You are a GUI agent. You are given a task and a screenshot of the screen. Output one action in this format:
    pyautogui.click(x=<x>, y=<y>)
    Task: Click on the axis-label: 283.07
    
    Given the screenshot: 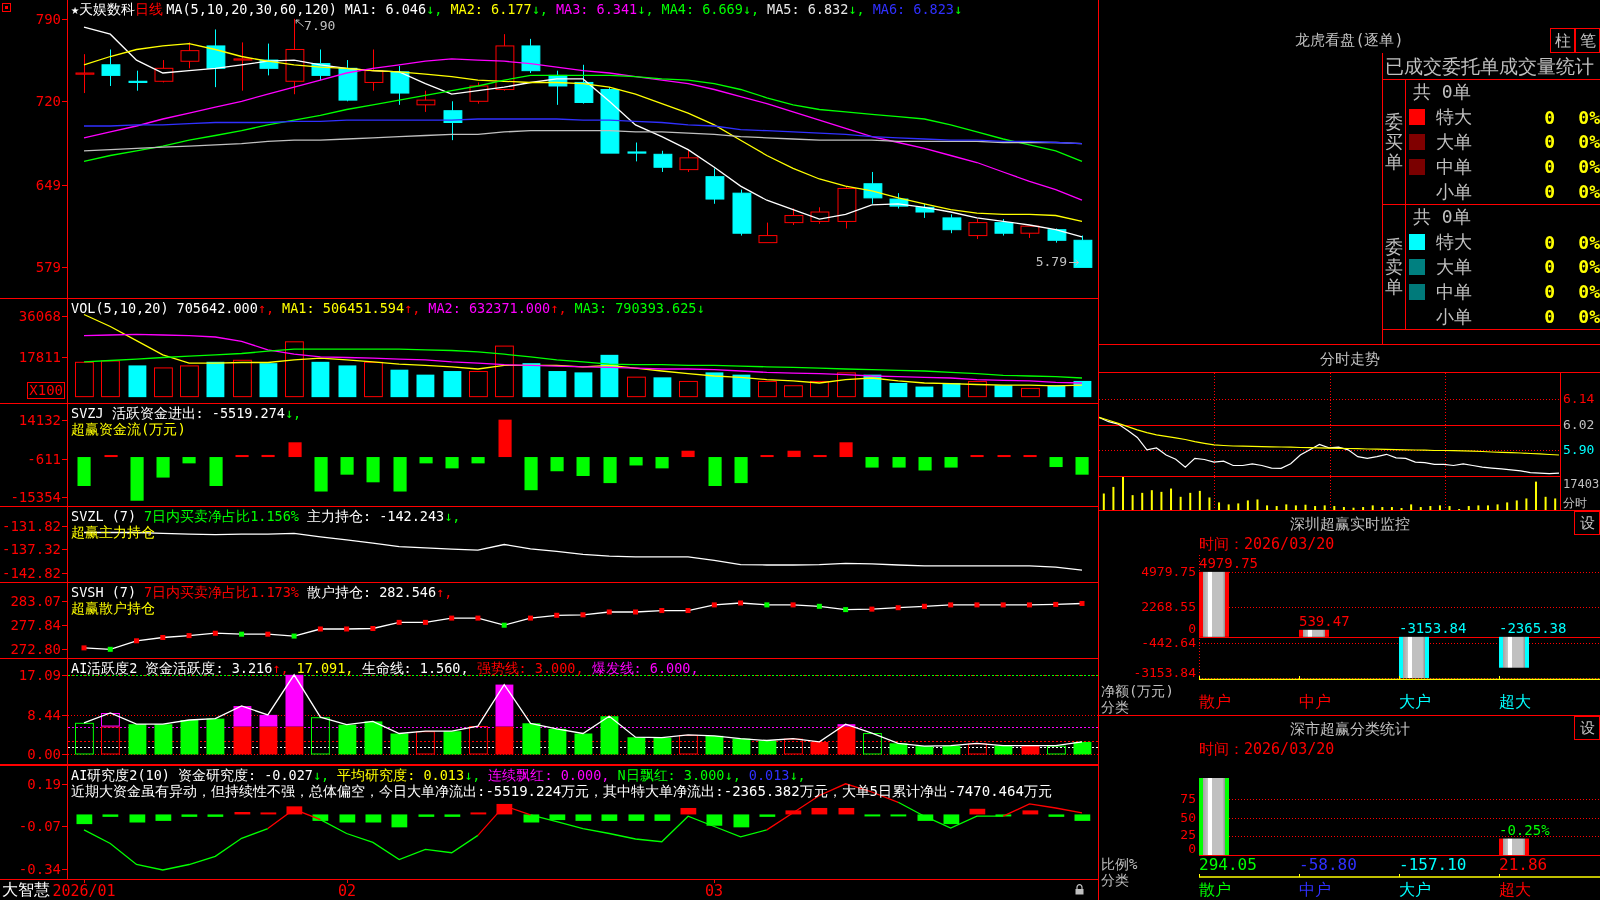 What is the action you would take?
    pyautogui.click(x=35, y=600)
    